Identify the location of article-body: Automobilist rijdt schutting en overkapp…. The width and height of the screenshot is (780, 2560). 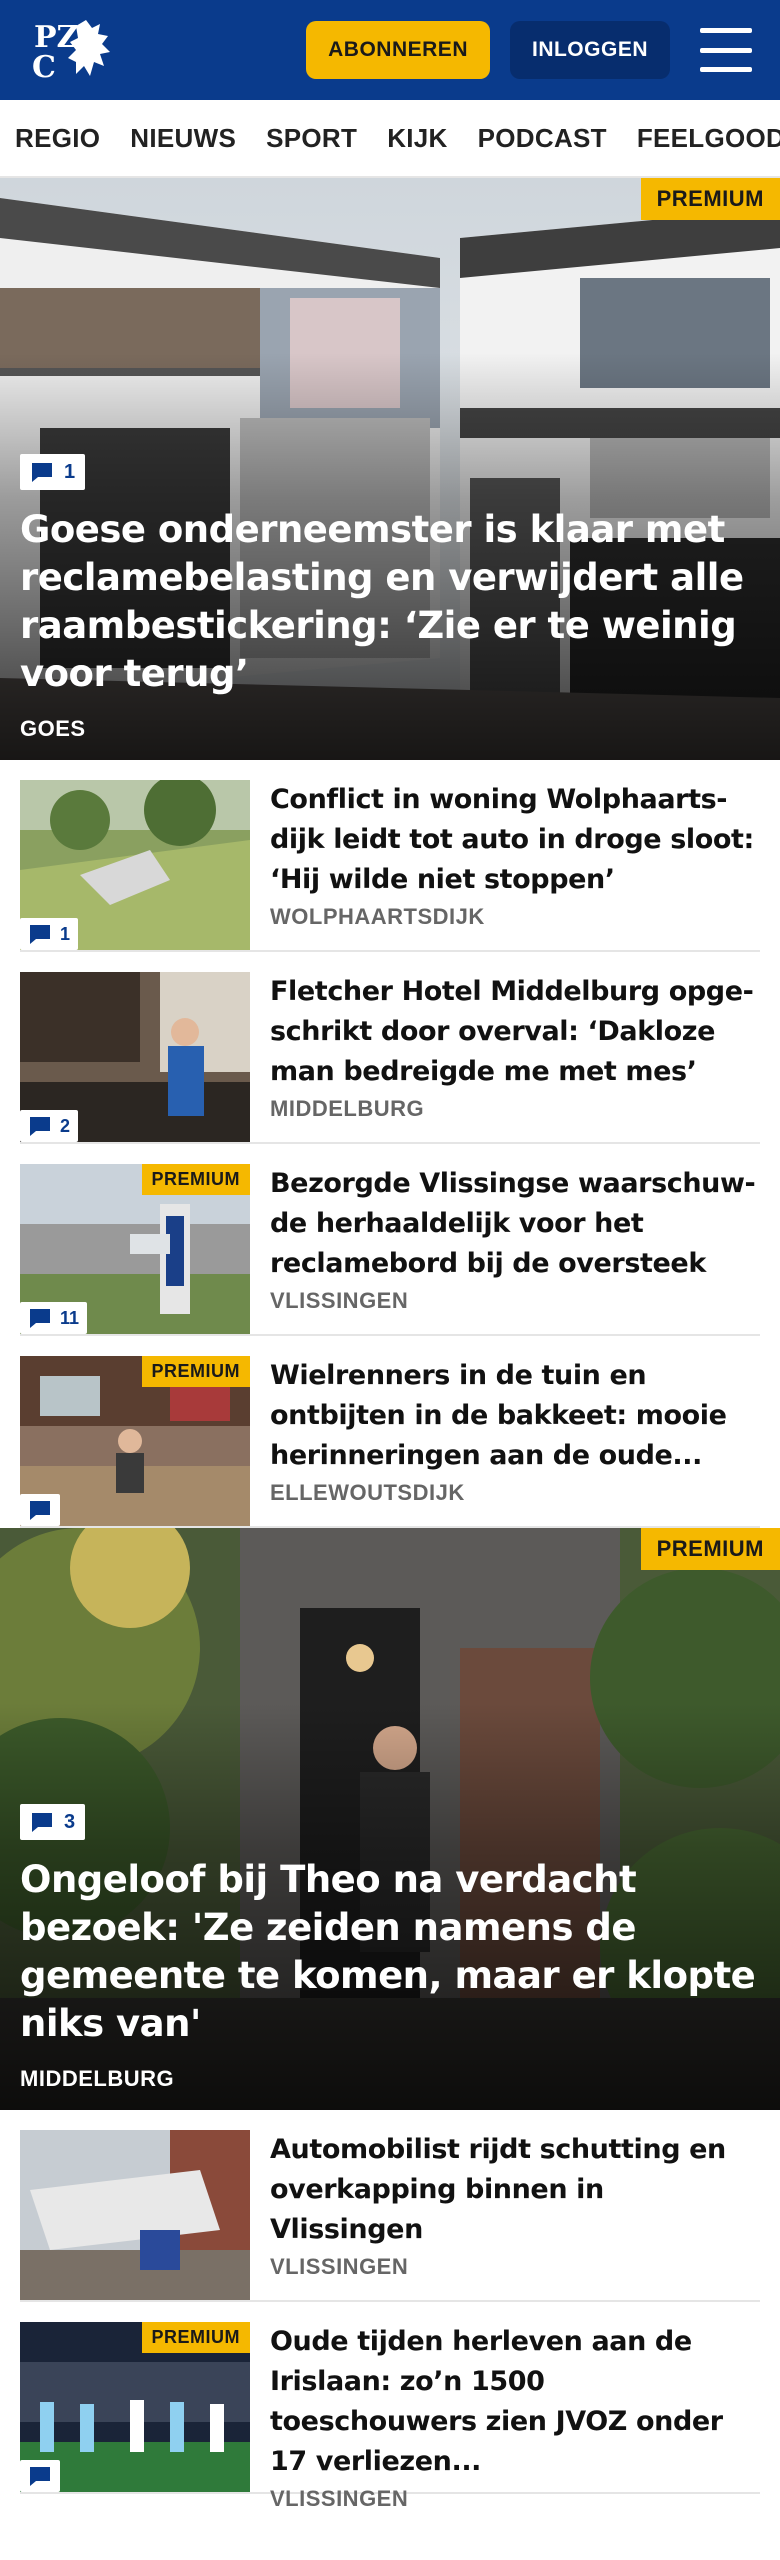
(505, 2205).